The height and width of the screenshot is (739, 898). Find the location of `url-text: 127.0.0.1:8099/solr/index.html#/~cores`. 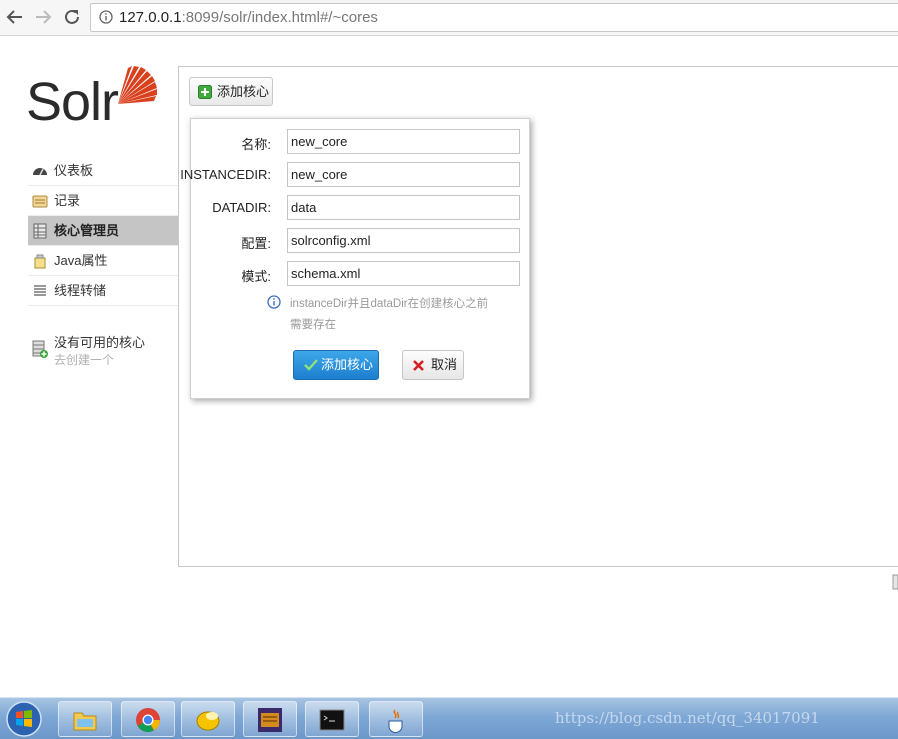

url-text: 127.0.0.1:8099/solr/index.html#/~cores is located at coordinates (248, 17).